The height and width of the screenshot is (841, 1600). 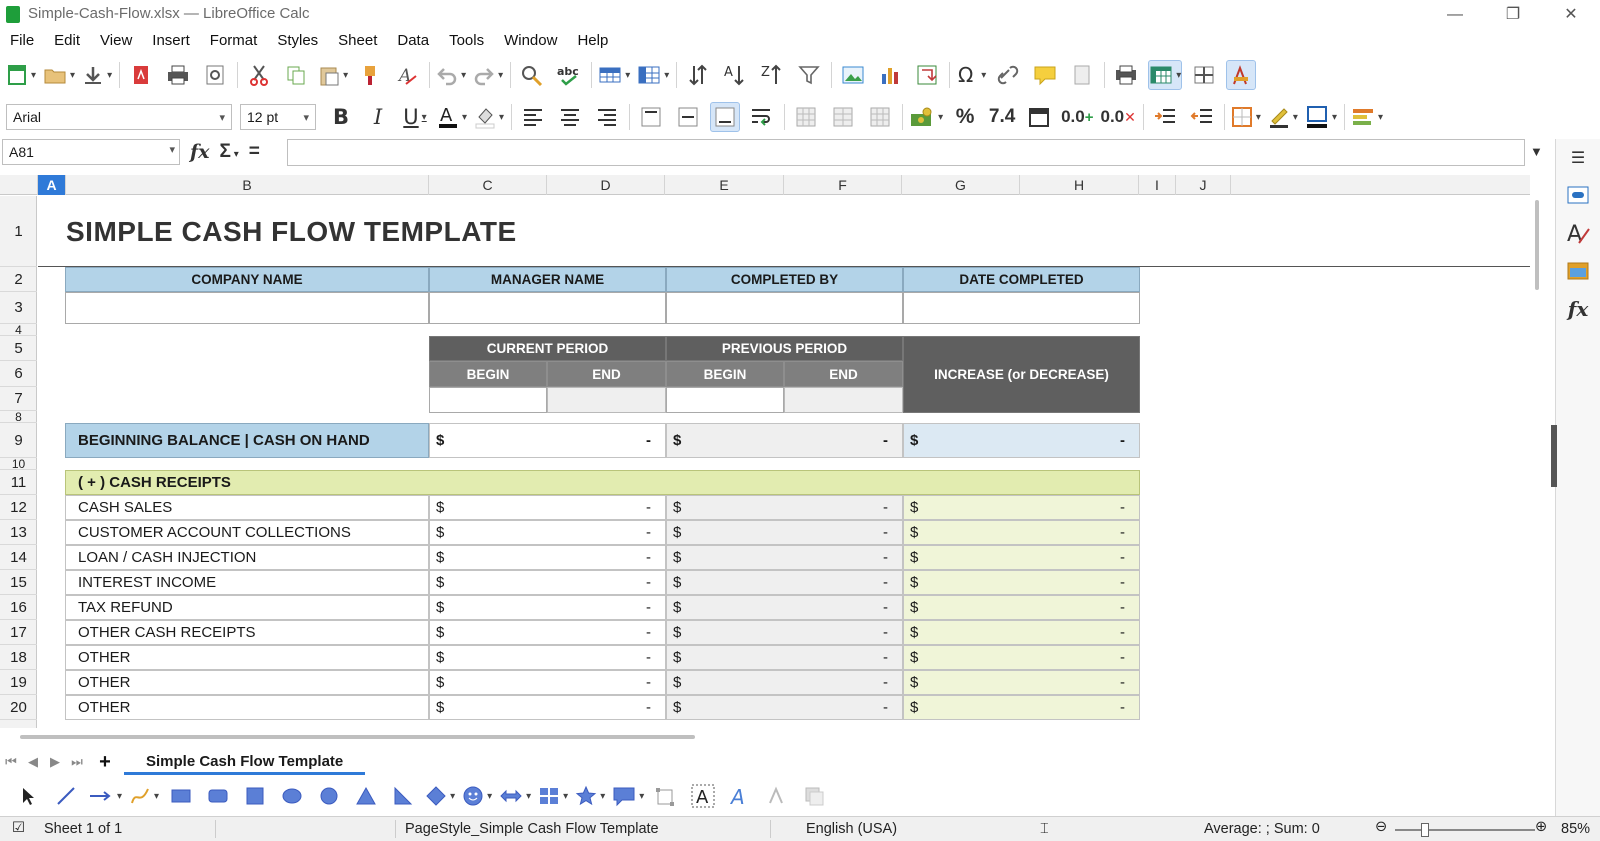 What do you see at coordinates (91, 152) in the screenshot?
I see `name-box: A81 ▾` at bounding box center [91, 152].